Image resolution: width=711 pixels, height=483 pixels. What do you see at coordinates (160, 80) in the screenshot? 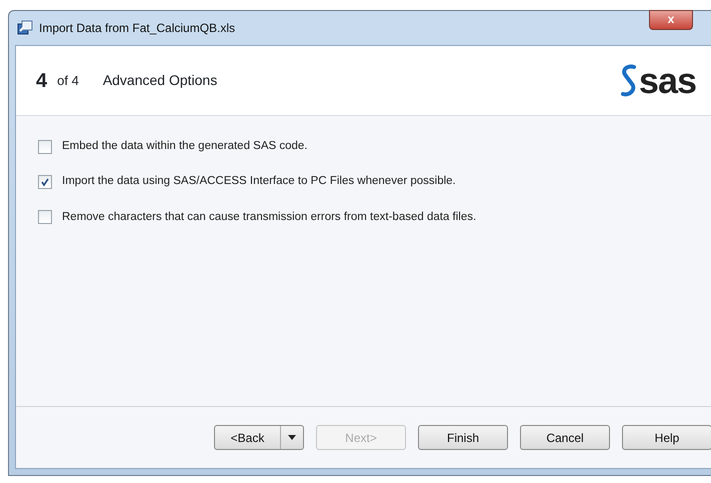
I see `step-title: Advanced Options` at bounding box center [160, 80].